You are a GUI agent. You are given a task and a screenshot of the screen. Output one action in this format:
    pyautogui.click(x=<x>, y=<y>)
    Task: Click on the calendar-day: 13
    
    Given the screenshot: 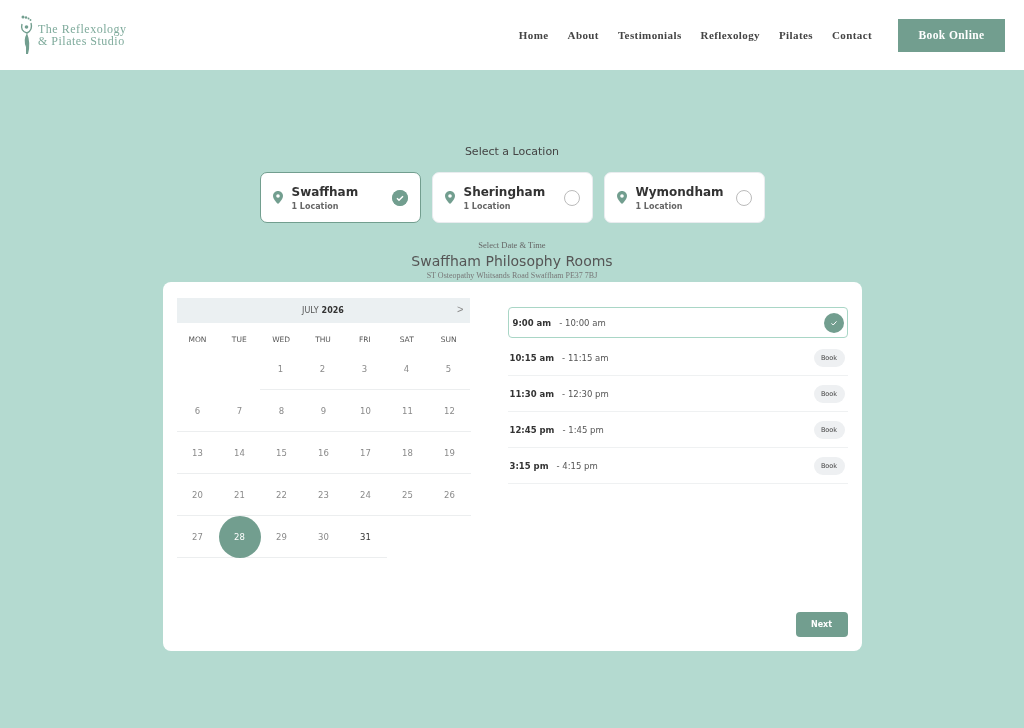 What is the action you would take?
    pyautogui.click(x=197, y=452)
    